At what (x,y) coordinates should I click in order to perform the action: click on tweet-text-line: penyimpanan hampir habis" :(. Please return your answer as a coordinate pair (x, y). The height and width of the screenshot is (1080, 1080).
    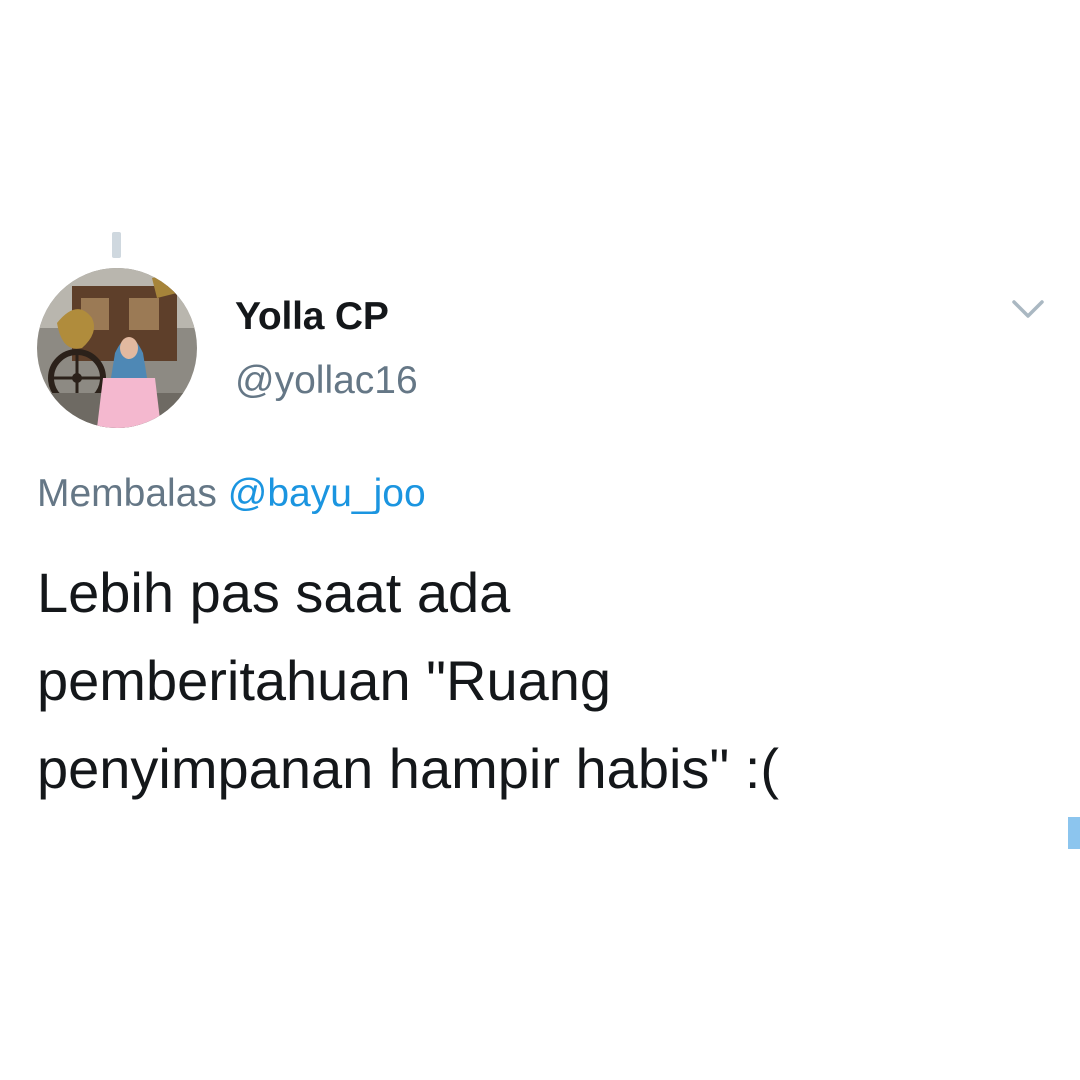
    Looking at the image, I should click on (408, 768).